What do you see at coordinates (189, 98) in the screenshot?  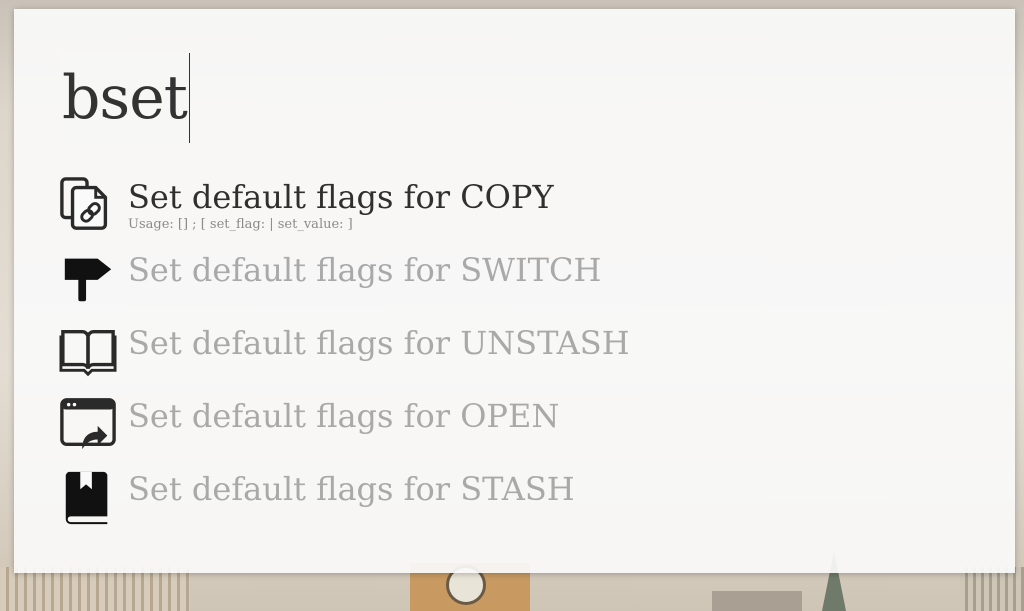 I see `text-caret` at bounding box center [189, 98].